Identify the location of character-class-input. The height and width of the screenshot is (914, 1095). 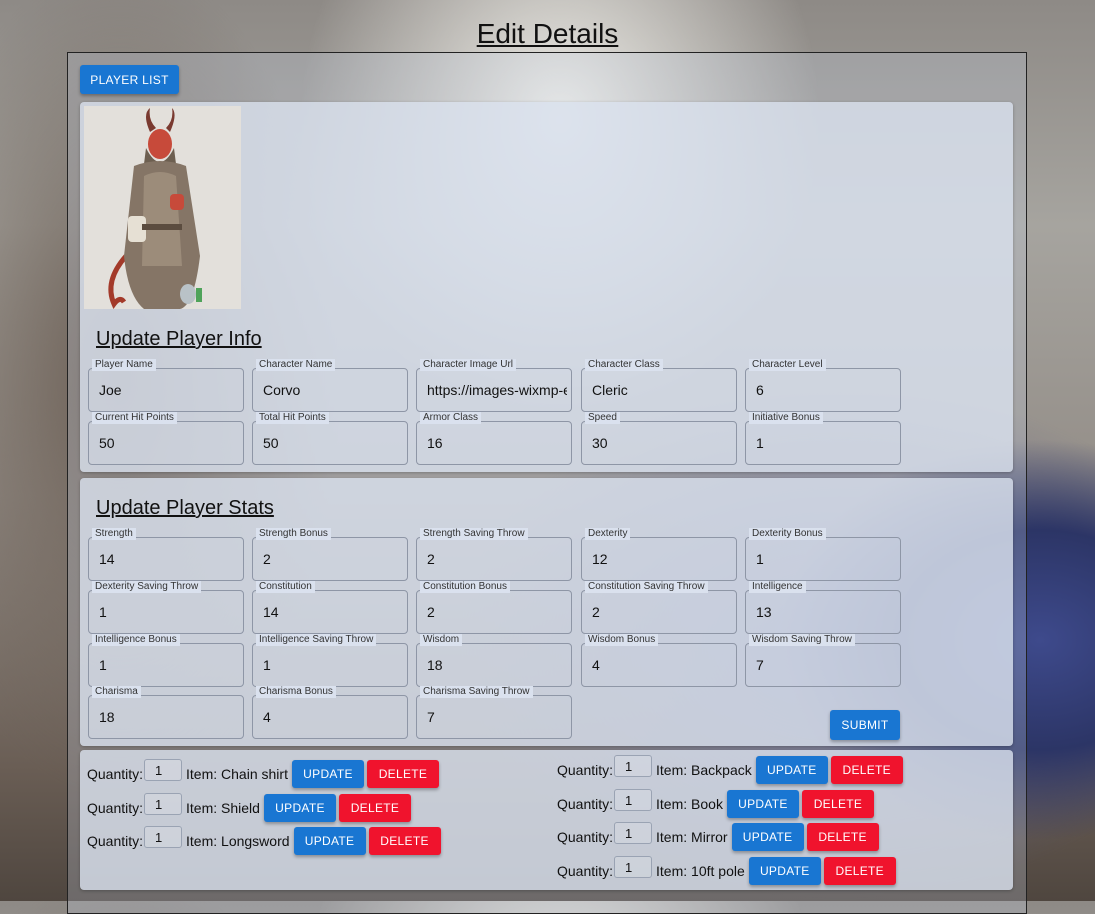
(662, 390).